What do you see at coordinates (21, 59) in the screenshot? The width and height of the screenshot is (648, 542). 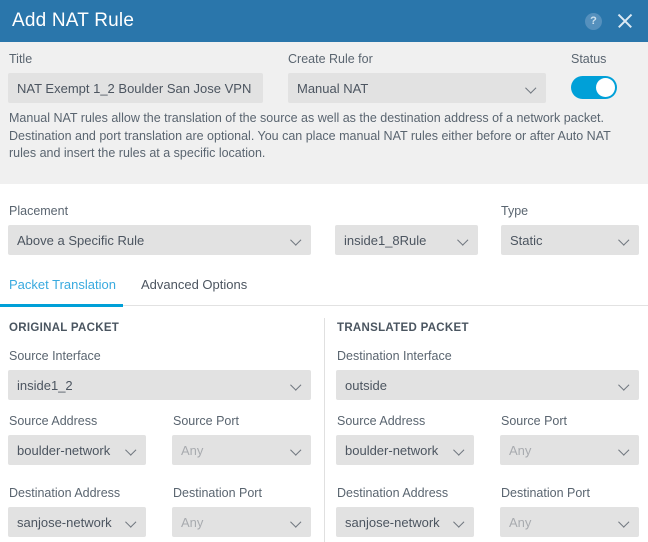 I see `title-label: Title` at bounding box center [21, 59].